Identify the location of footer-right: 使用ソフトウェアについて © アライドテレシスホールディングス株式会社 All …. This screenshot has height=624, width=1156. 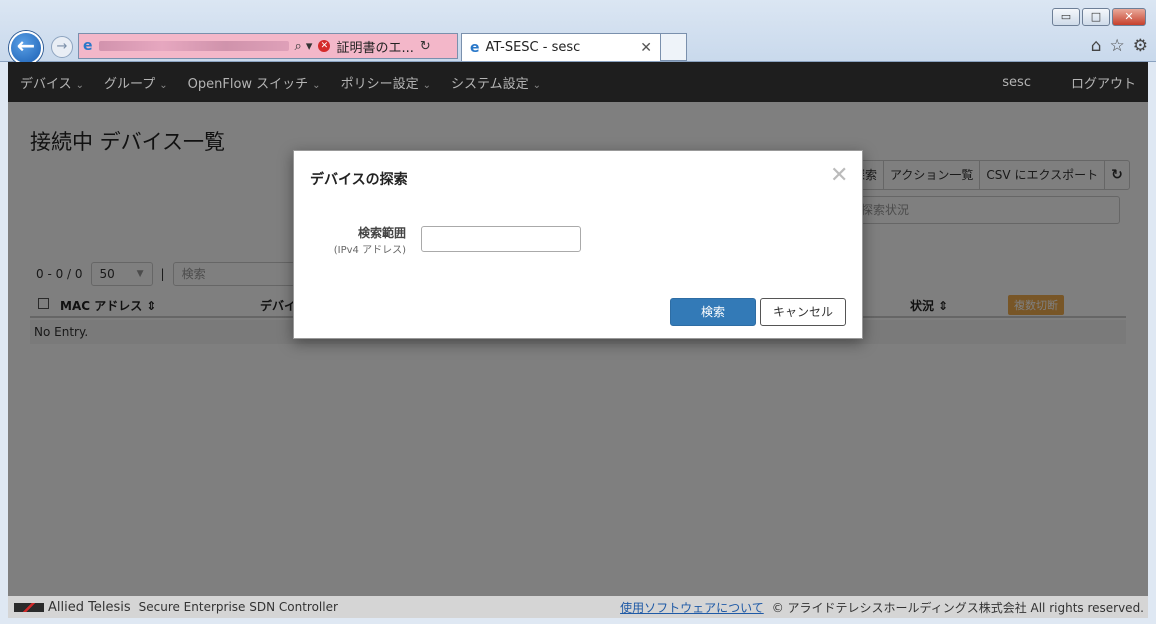
(882, 607).